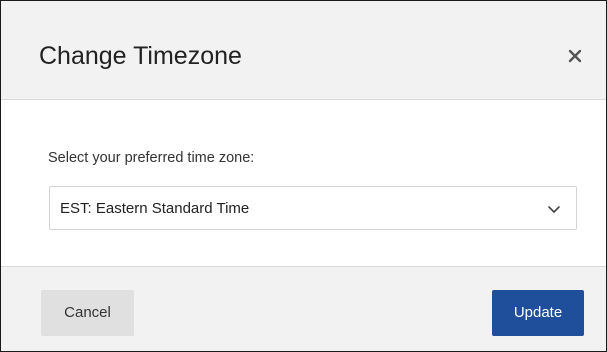 The height and width of the screenshot is (352, 607). I want to click on dialog-title: Change Timezone, so click(140, 56).